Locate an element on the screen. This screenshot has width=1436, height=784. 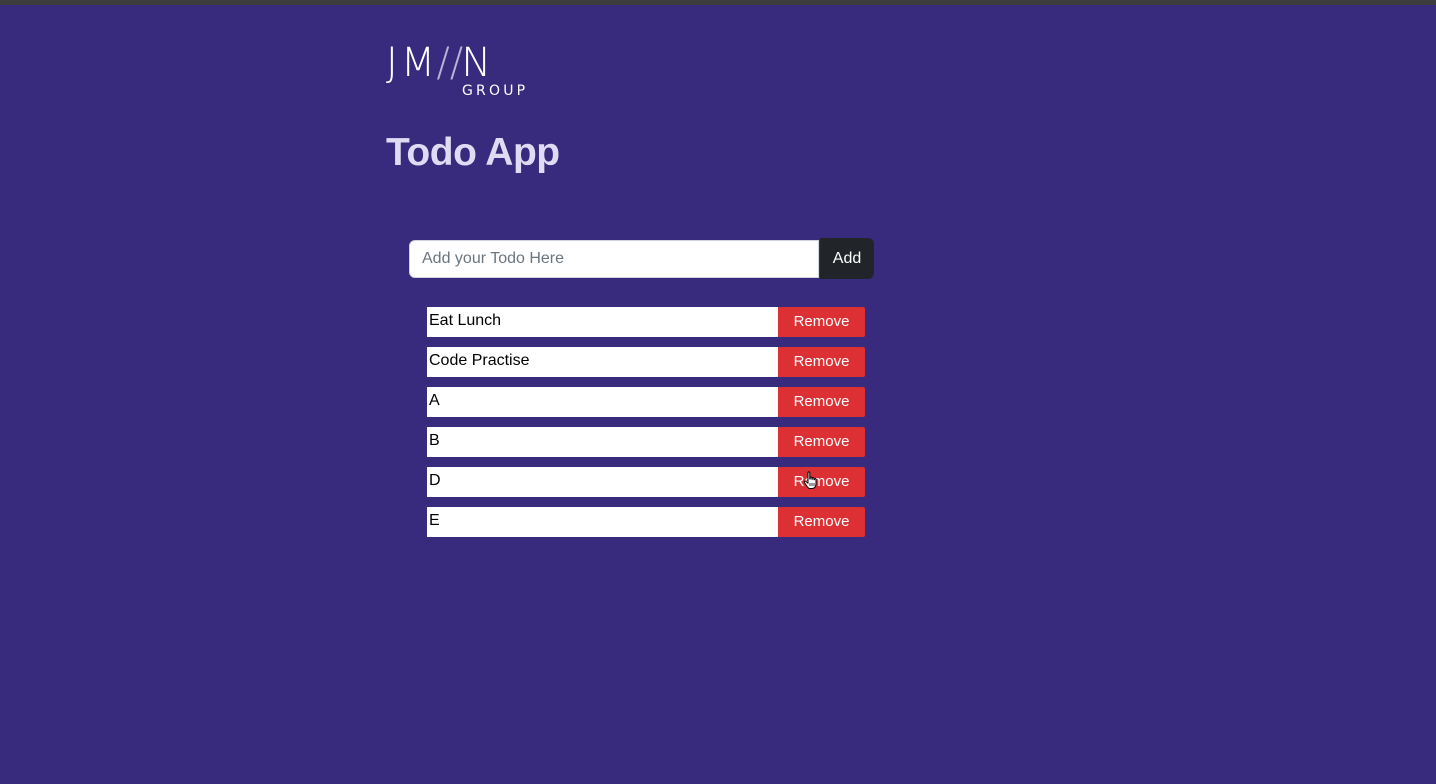
jman-group-logo: JM//N GROUP is located at coordinates (466, 72).